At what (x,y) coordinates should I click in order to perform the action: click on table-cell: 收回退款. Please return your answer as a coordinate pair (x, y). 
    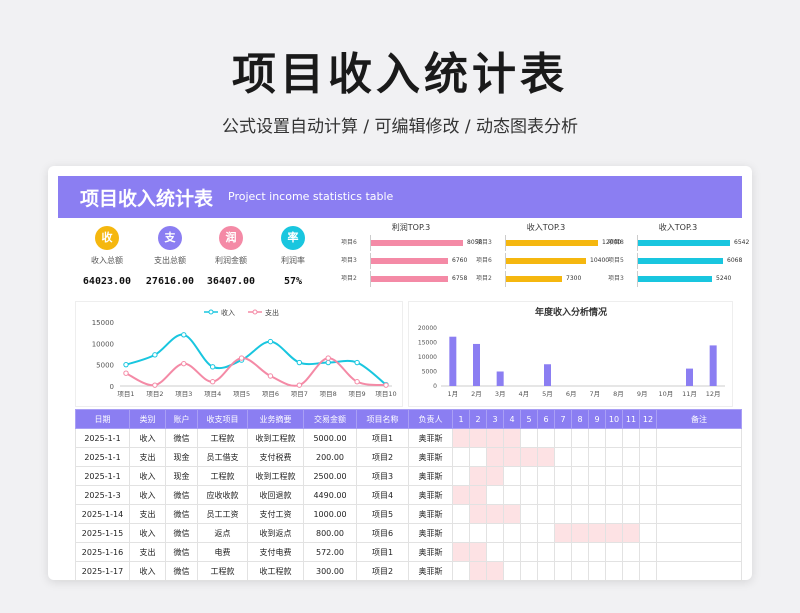
    Looking at the image, I should click on (275, 495).